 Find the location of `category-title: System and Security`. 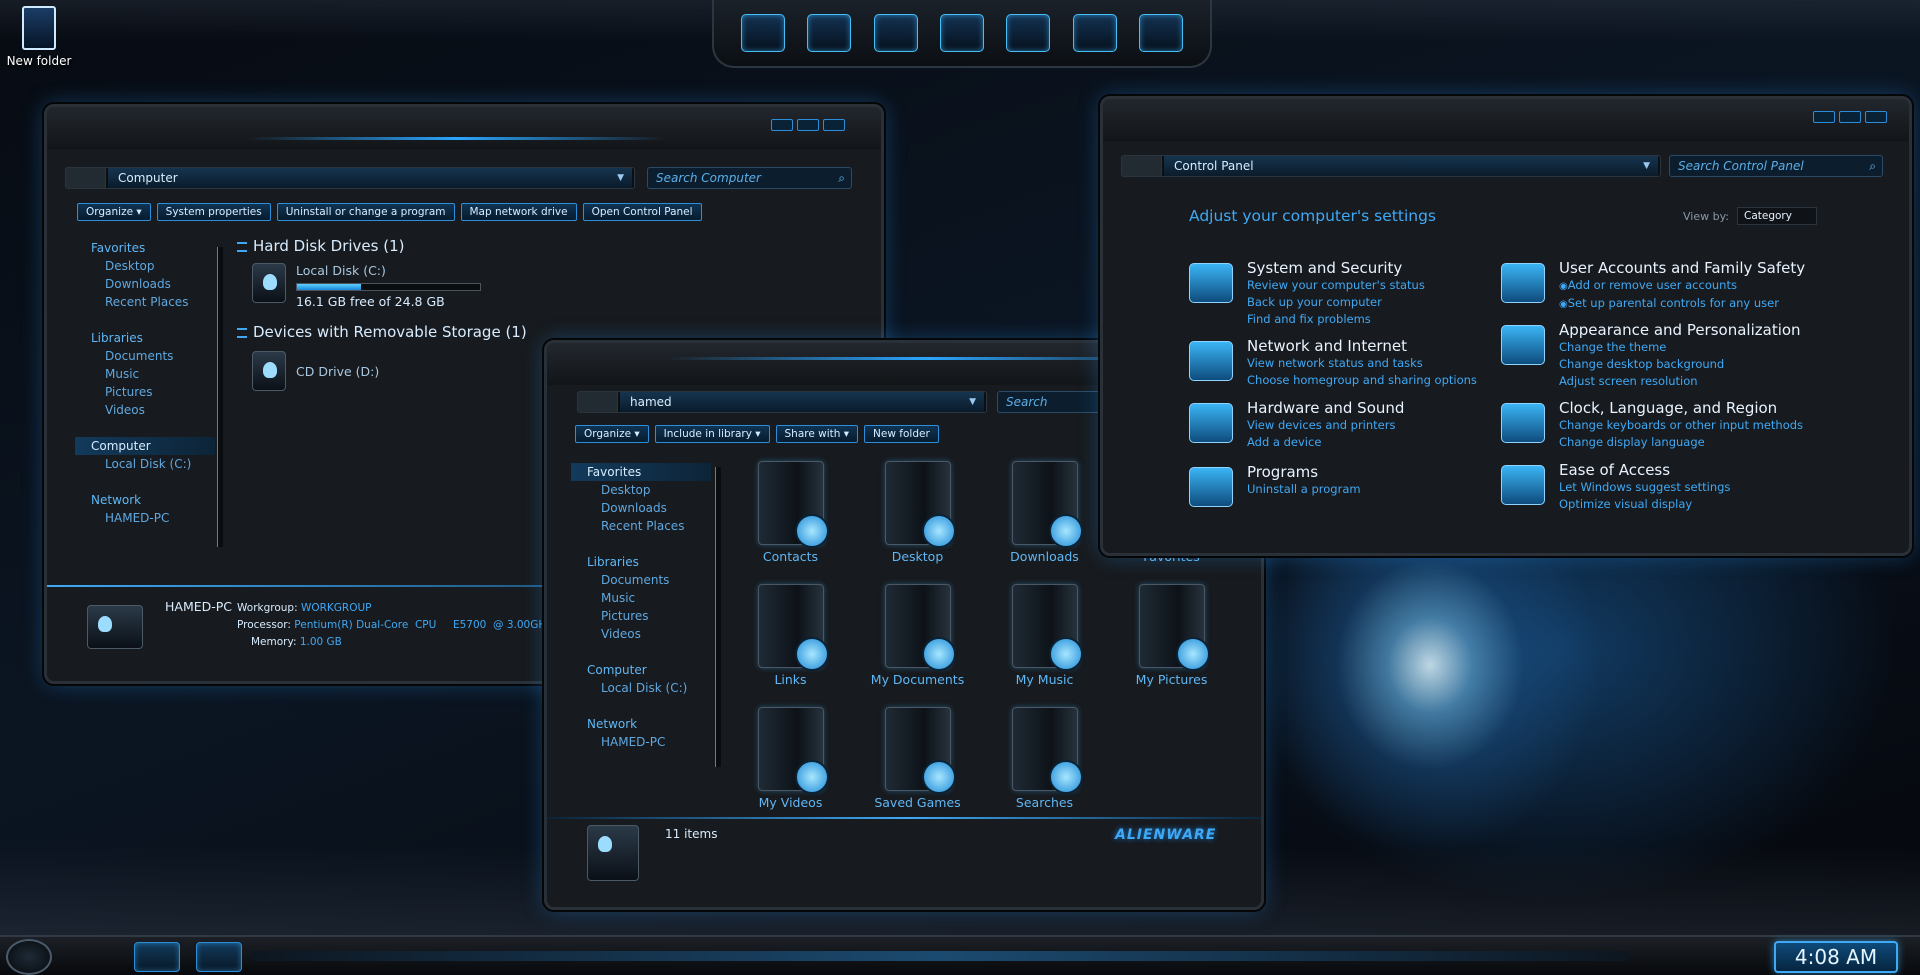

category-title: System and Security is located at coordinates (1336, 268).